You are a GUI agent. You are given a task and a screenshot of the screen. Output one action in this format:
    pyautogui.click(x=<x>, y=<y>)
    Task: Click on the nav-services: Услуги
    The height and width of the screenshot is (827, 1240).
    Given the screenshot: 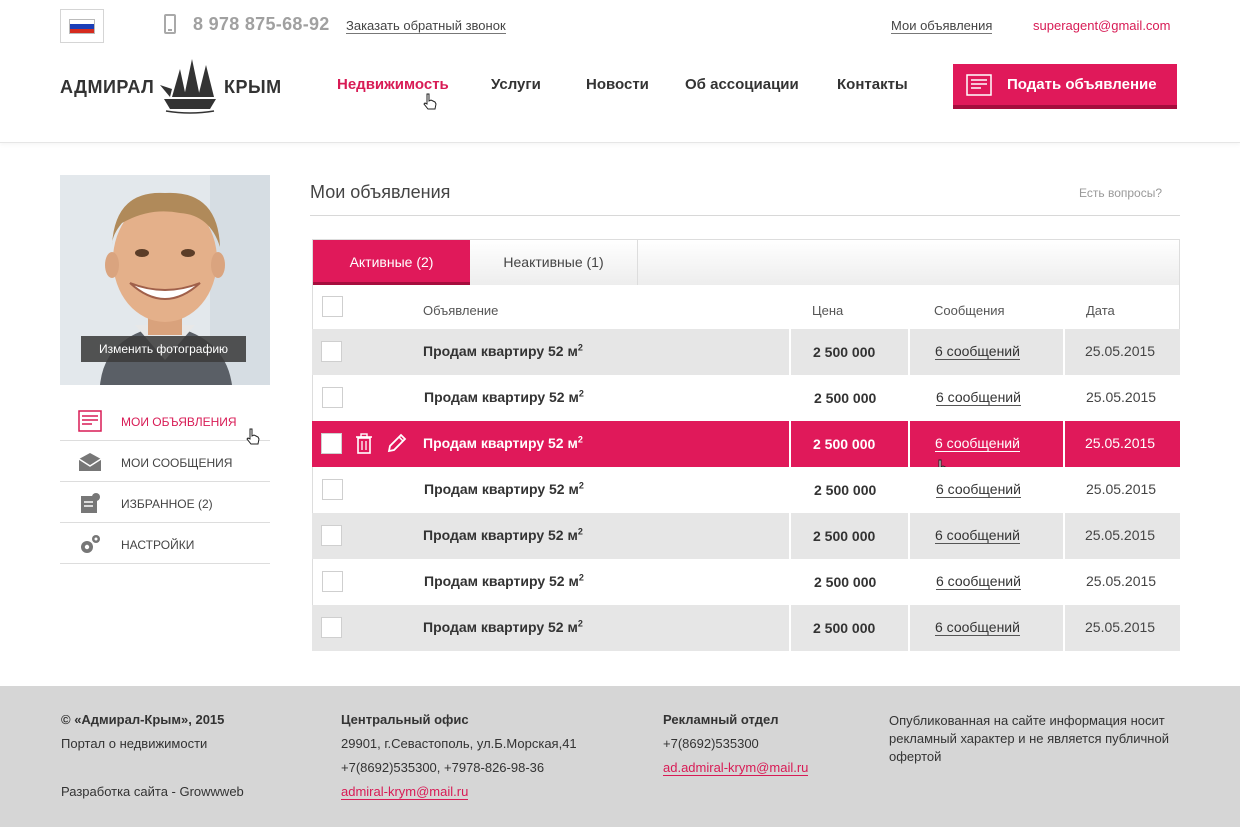 What is the action you would take?
    pyautogui.click(x=516, y=84)
    